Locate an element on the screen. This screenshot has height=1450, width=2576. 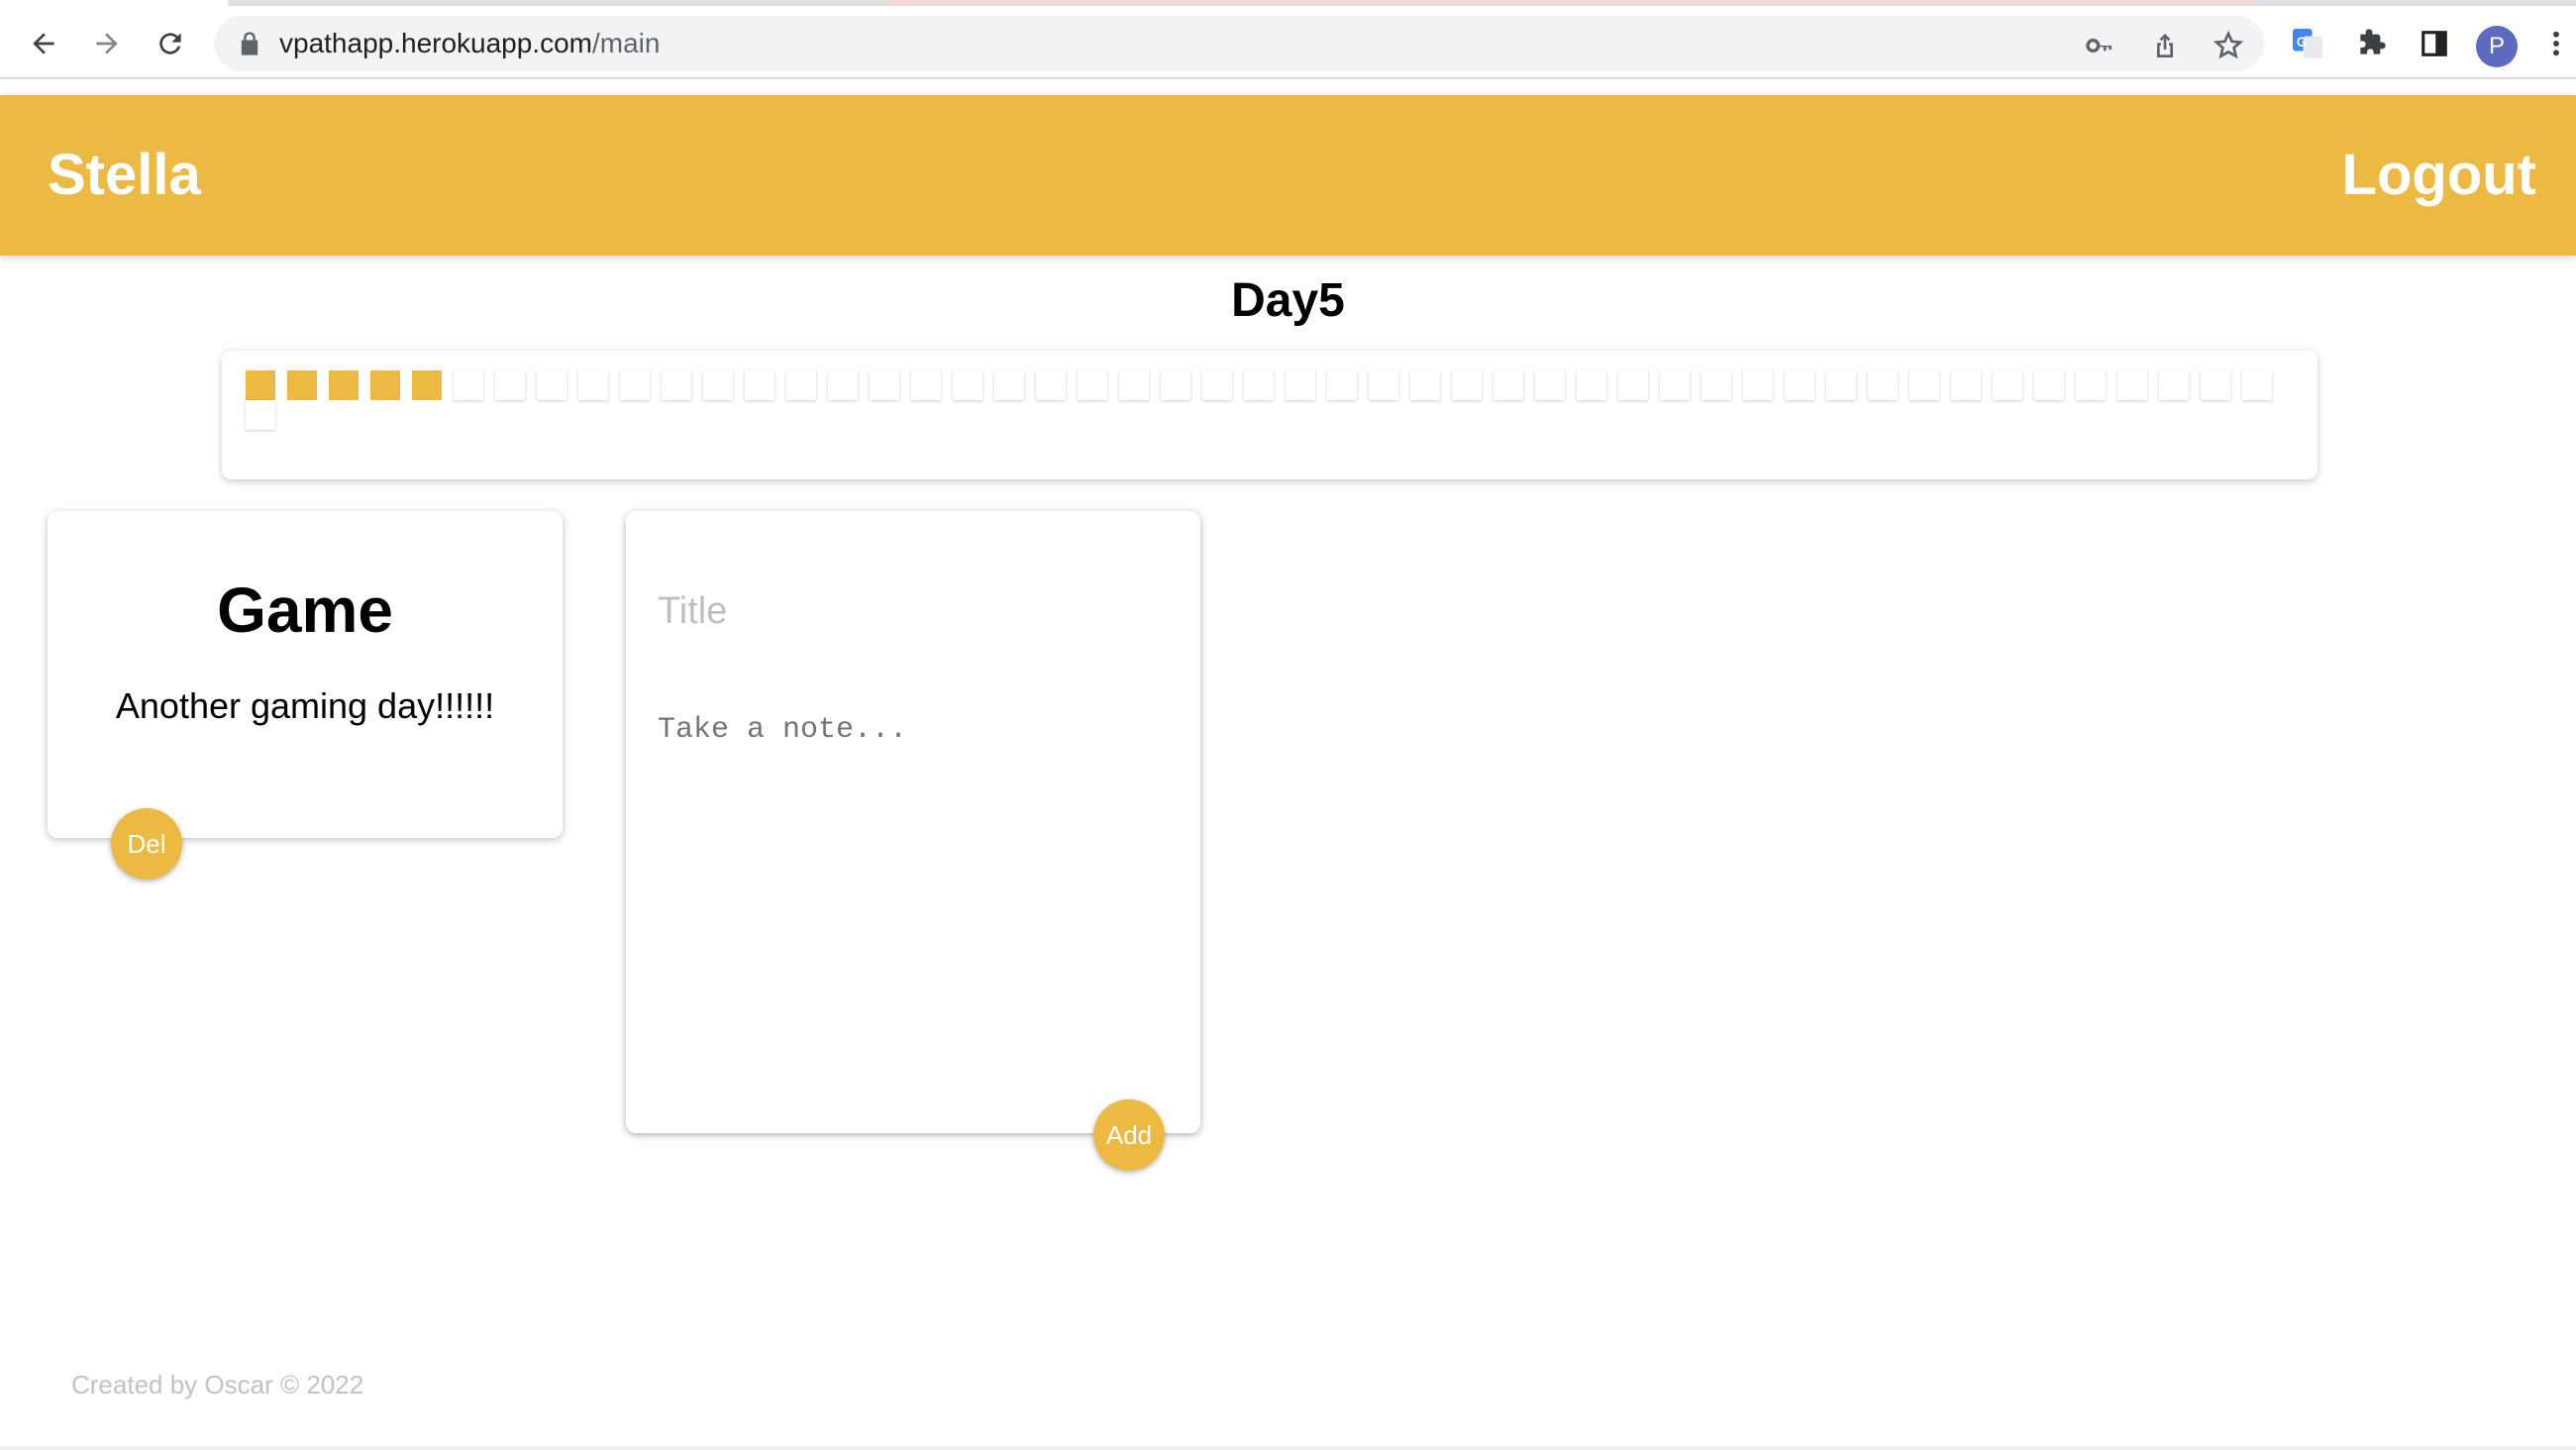
note-title: Game is located at coordinates (305, 610).